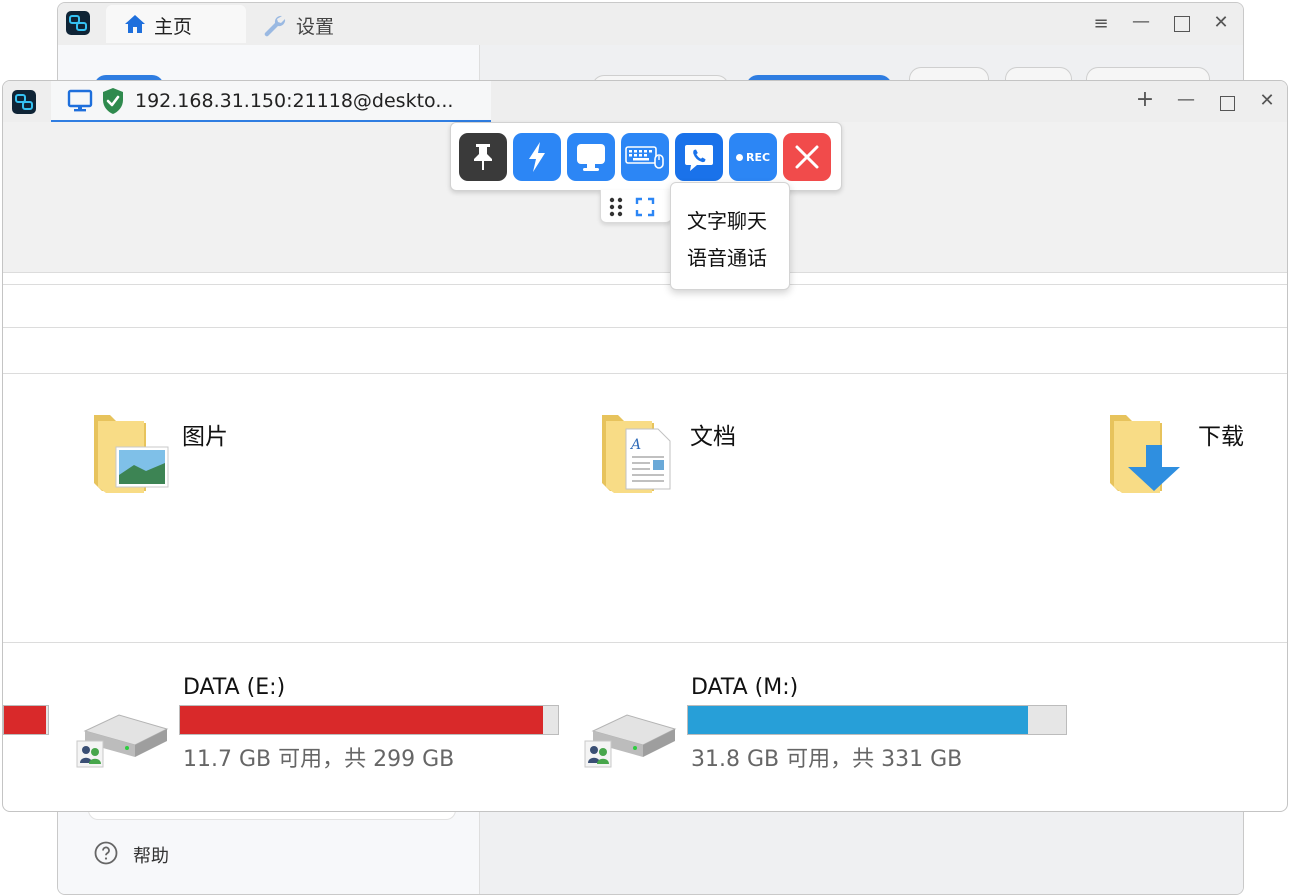 The width and height of the screenshot is (1290, 896). What do you see at coordinates (106, 855) in the screenshot?
I see `help-icon` at bounding box center [106, 855].